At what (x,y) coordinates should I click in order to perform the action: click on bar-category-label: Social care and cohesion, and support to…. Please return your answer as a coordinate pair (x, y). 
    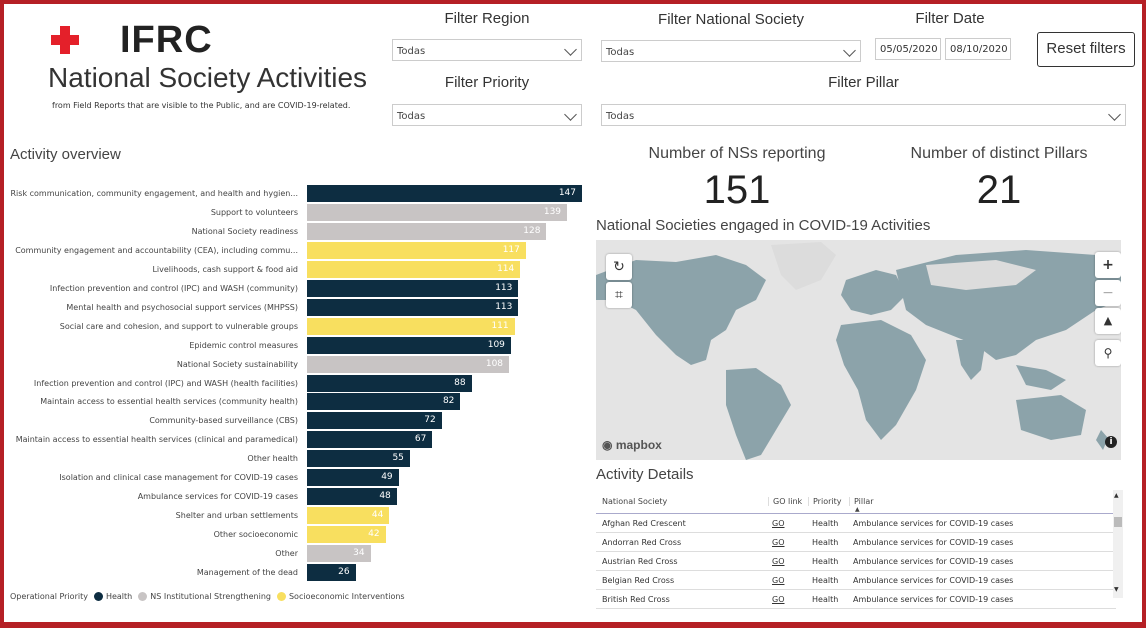
    Looking at the image, I should click on (178, 326).